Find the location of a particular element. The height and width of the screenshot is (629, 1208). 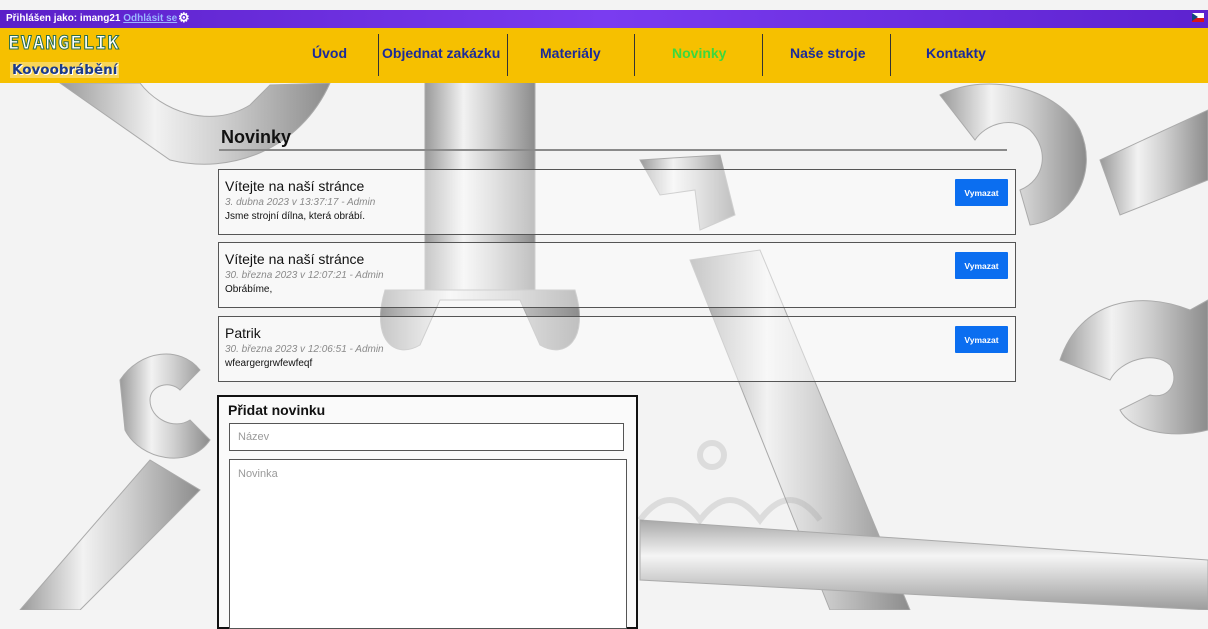

news-meta: 30. března 2023 v 12:06:51 - Admin is located at coordinates (304, 349).